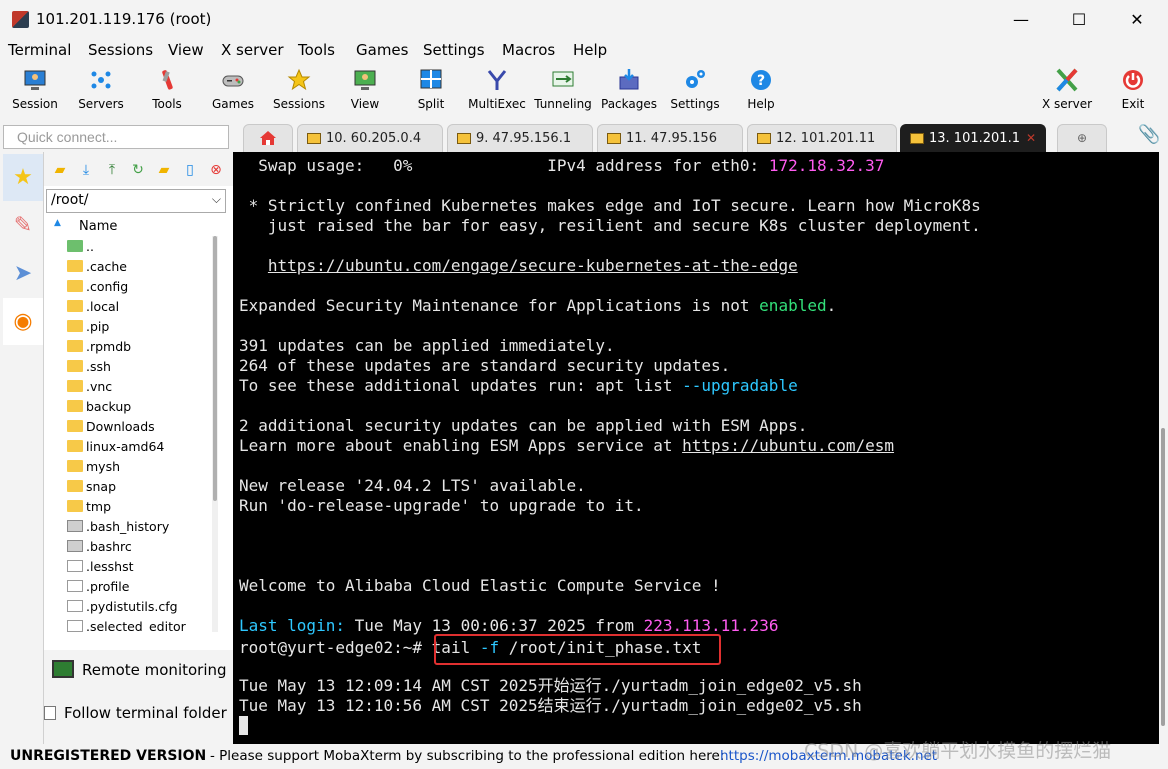 The image size is (1168, 769). Describe the element at coordinates (973, 138) in the screenshot. I see `tab-session-13: 13. 101.201.1 ✕` at that location.